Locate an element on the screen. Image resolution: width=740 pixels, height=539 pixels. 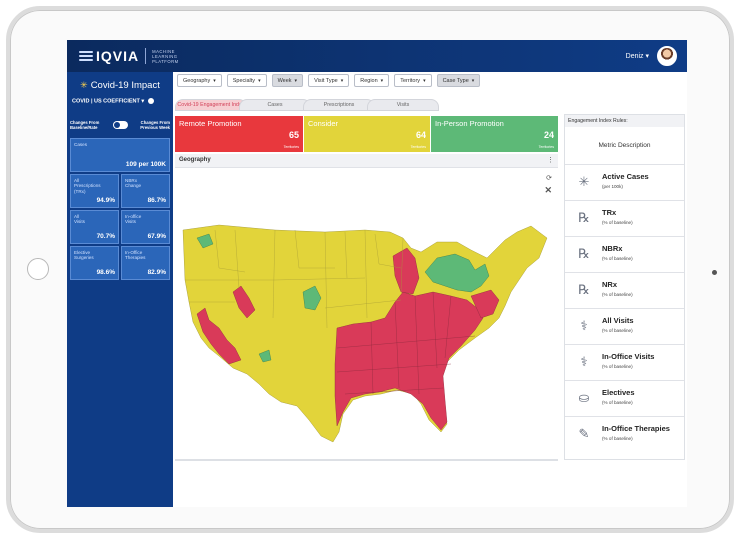
category-count: 24 is located at coordinates (548, 135).